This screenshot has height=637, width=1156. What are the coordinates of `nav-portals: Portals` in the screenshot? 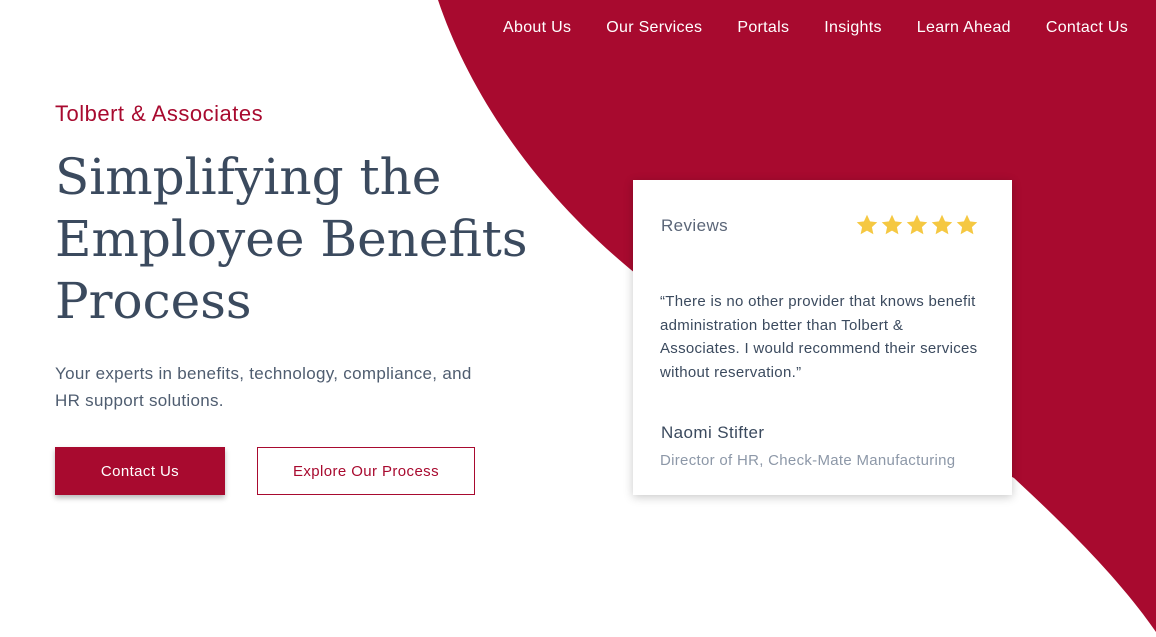 It's located at (763, 28).